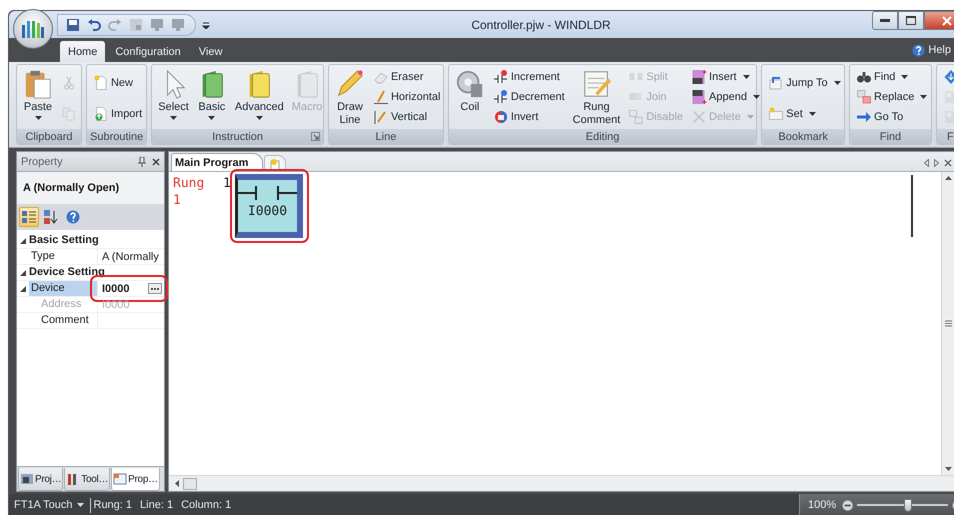 This screenshot has width=954, height=515. Describe the element at coordinates (407, 77) in the screenshot. I see `ribbon-button: Eraser` at that location.